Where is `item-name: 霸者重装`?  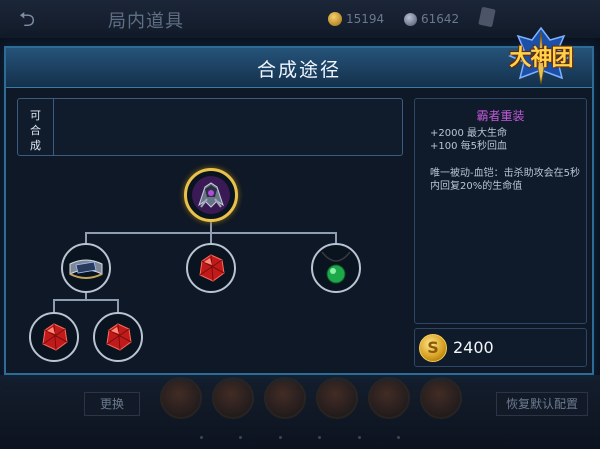 item-name: 霸者重装 is located at coordinates (500, 116).